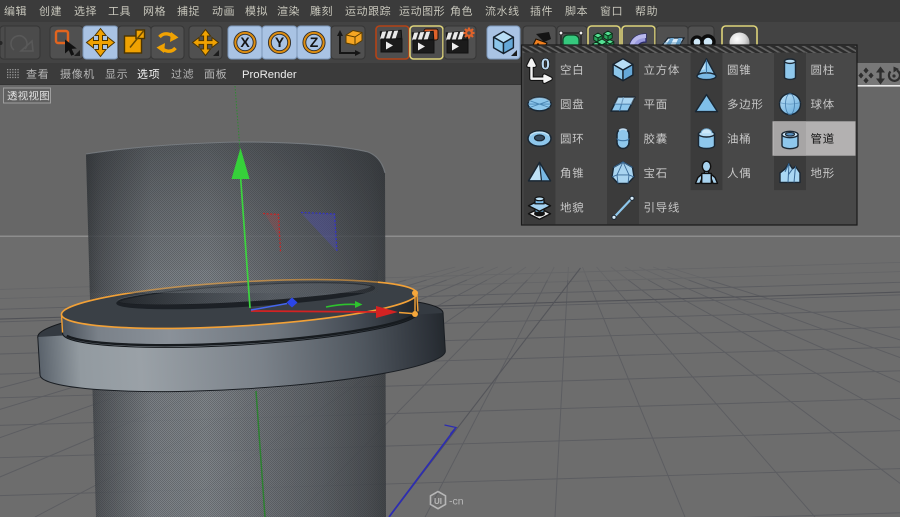 This screenshot has height=517, width=900. I want to click on svg-text: Z, so click(314, 42).